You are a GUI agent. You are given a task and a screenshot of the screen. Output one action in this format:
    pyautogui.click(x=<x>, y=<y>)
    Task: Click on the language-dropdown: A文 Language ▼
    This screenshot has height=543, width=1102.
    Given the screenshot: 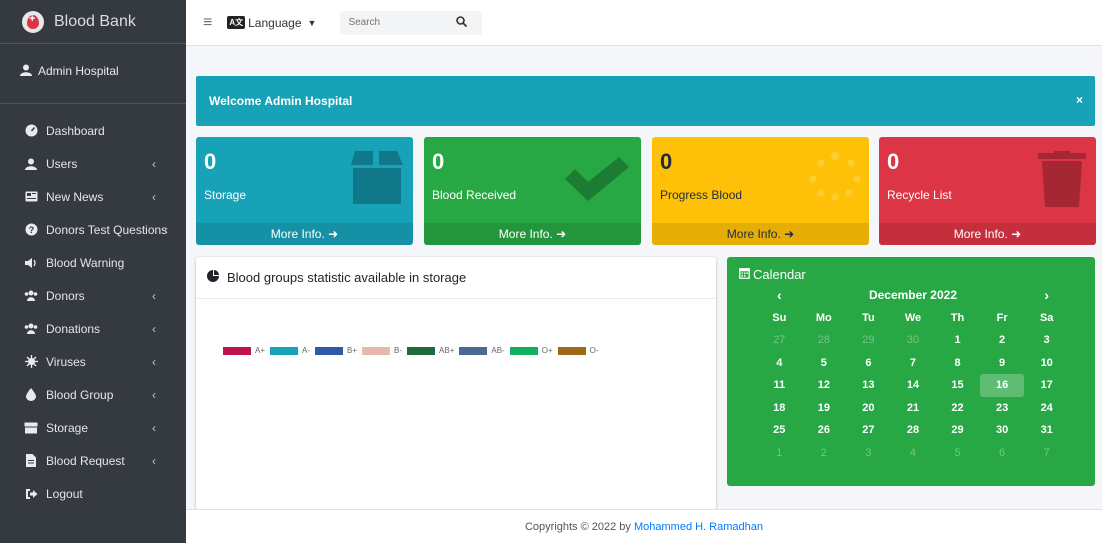 What is the action you would take?
    pyautogui.click(x=271, y=23)
    